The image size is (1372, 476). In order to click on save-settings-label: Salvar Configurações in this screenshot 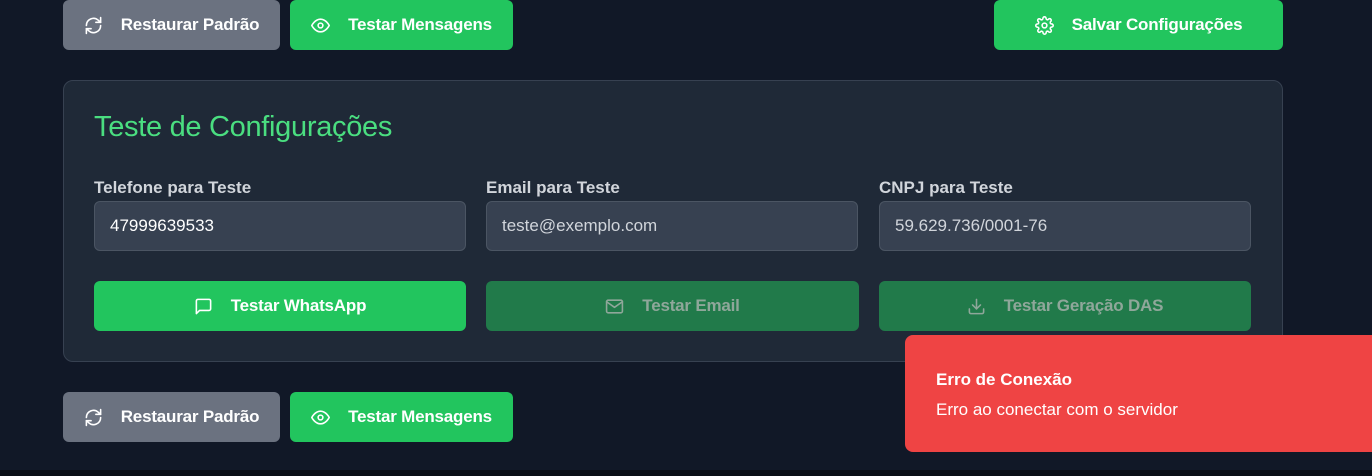, I will do `click(1157, 24)`.